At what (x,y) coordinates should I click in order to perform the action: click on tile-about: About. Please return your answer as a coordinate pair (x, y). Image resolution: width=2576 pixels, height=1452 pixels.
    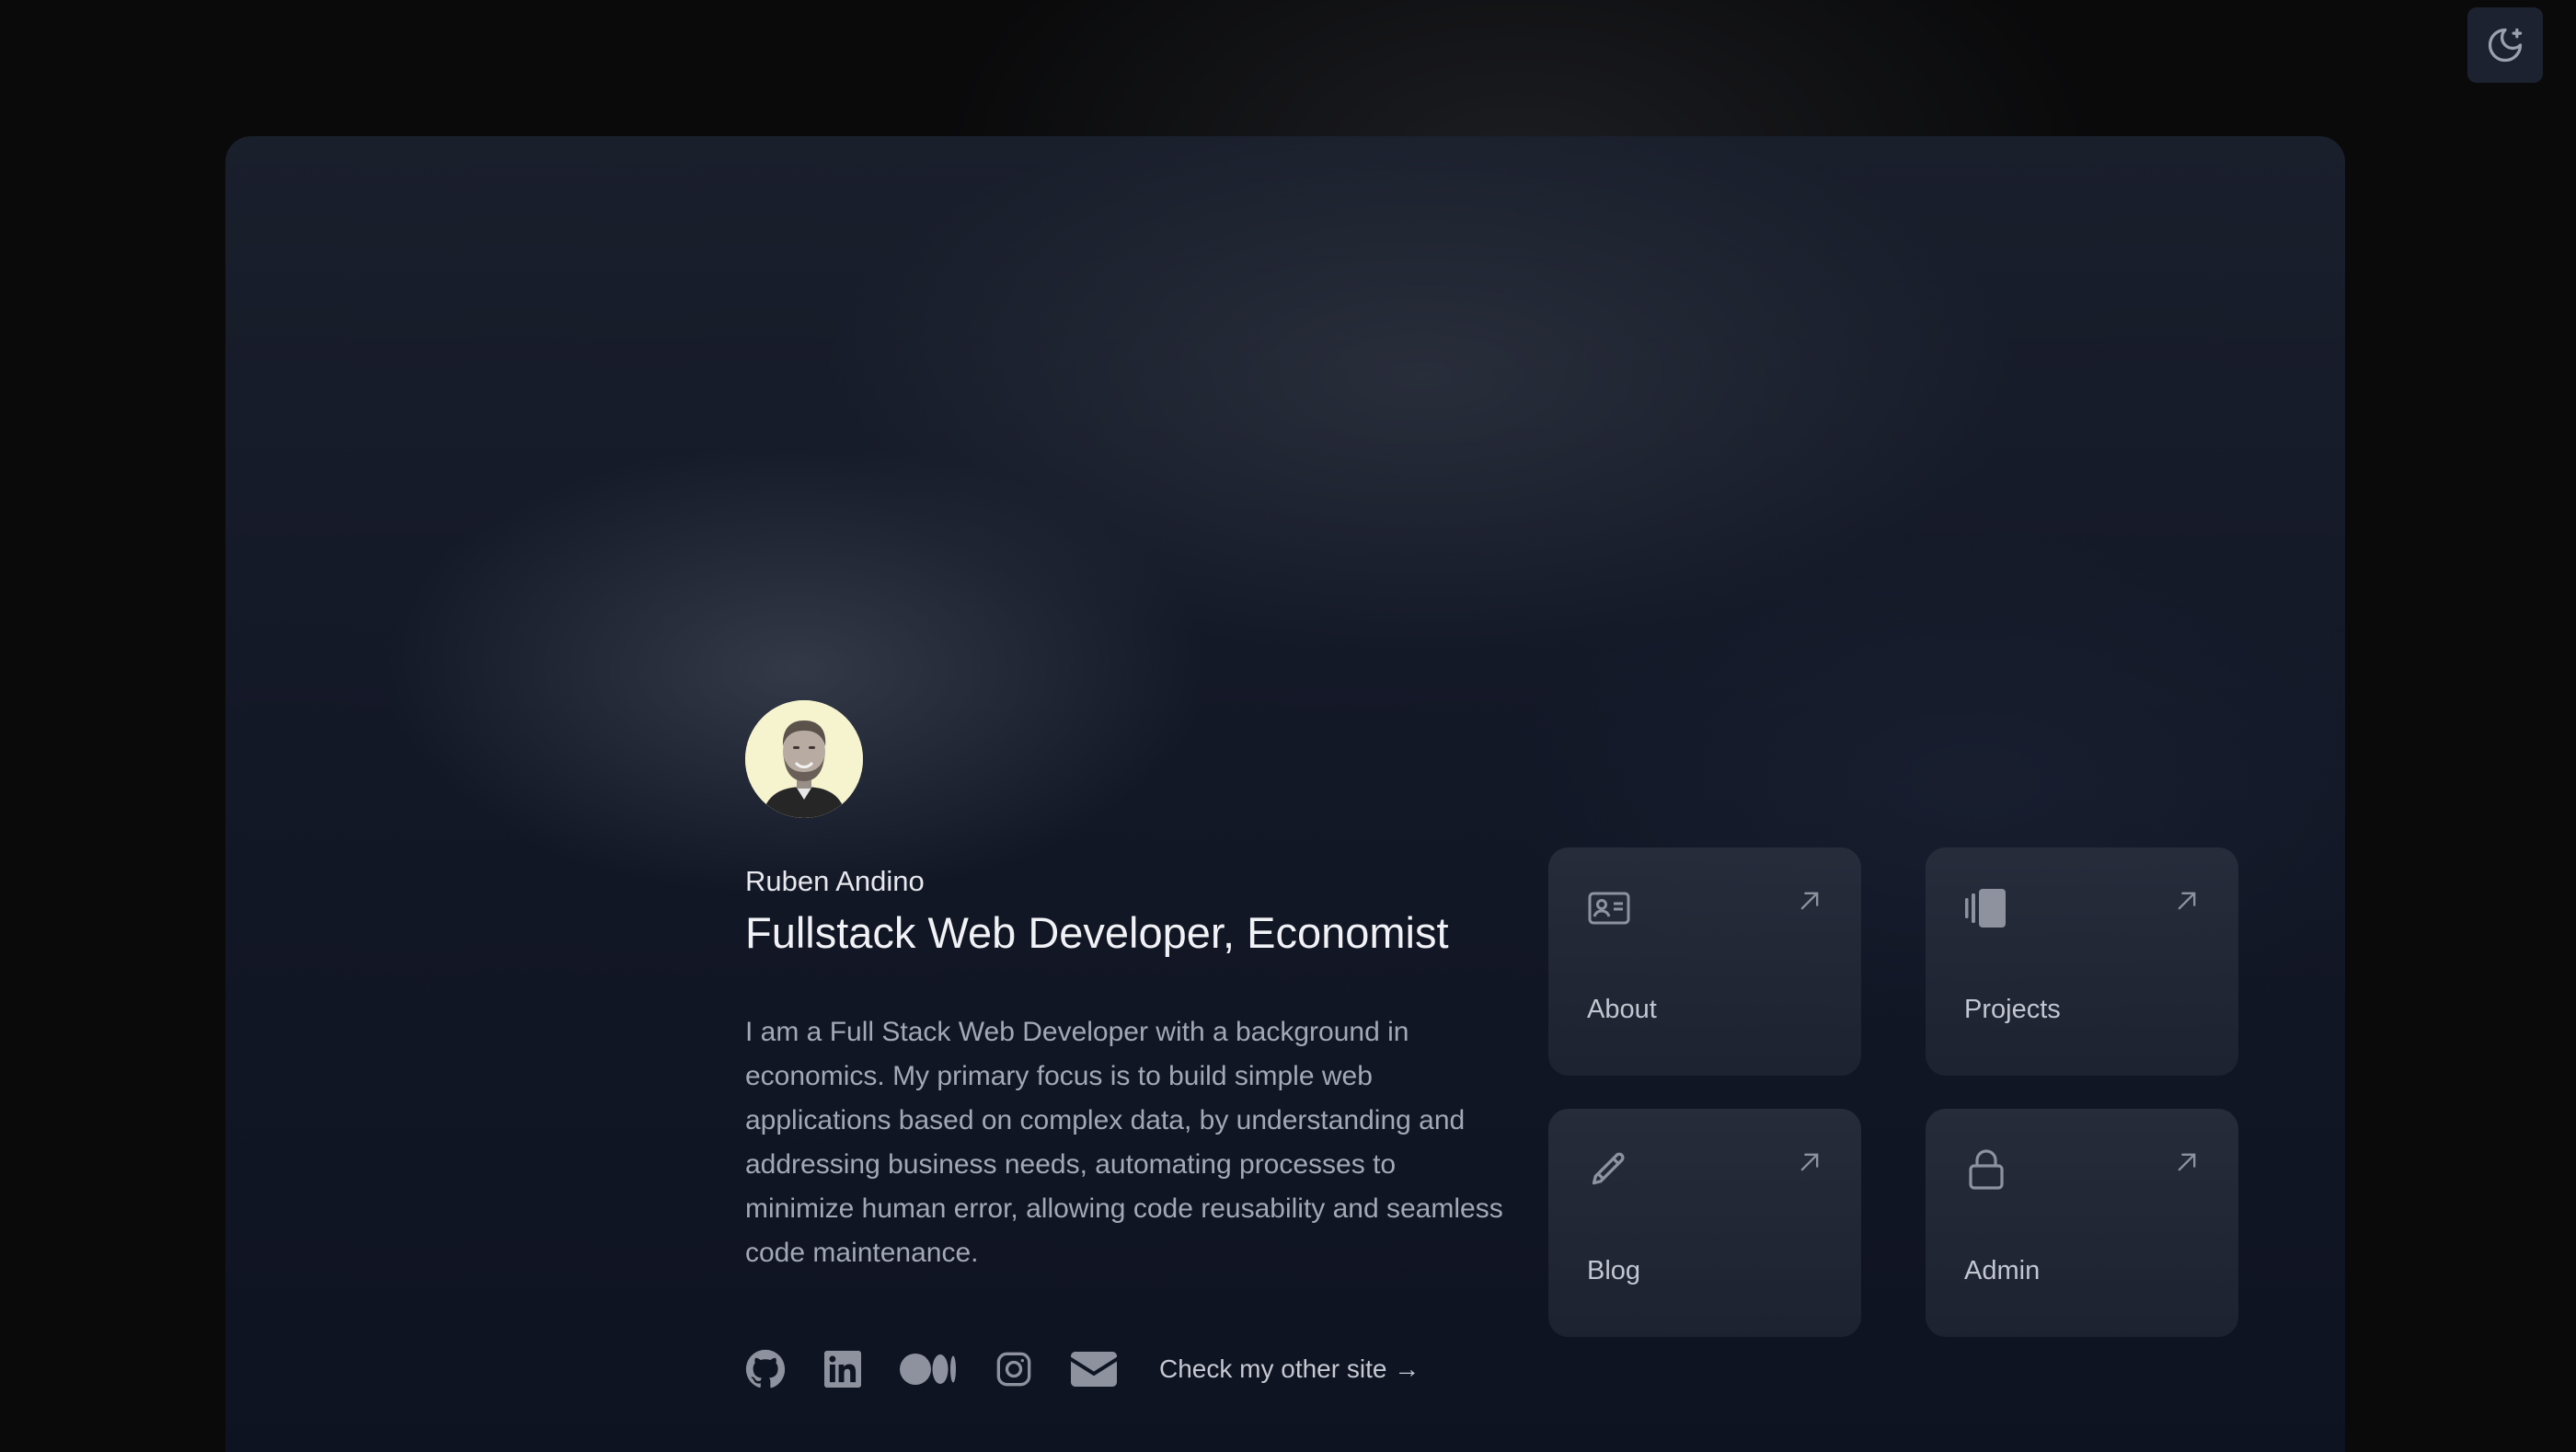
    Looking at the image, I should click on (1704, 962).